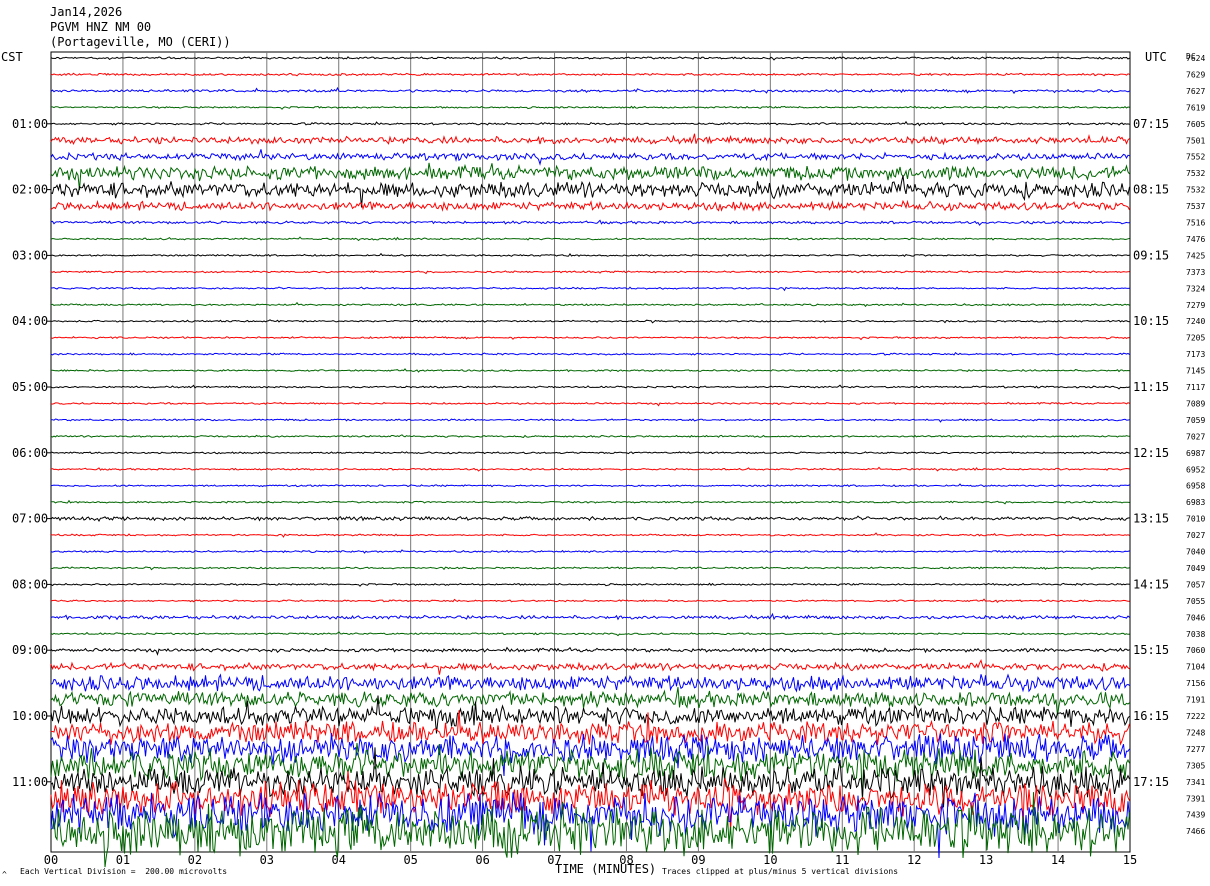  What do you see at coordinates (1195, 321) in the screenshot?
I see `dc-value-label: 7240` at bounding box center [1195, 321].